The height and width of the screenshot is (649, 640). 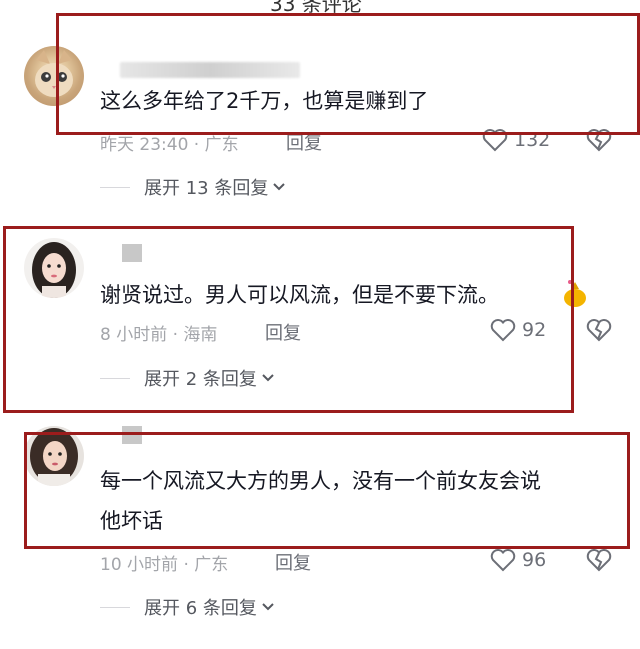 What do you see at coordinates (293, 562) in the screenshot?
I see `reply-button: 回复` at bounding box center [293, 562].